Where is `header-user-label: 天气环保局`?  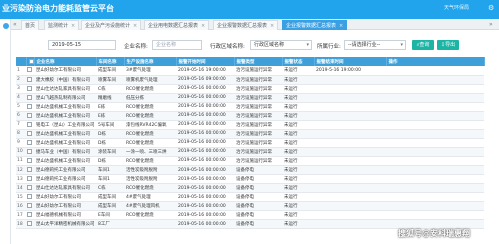
header-user-label: 天气环保局 is located at coordinates (456, 7).